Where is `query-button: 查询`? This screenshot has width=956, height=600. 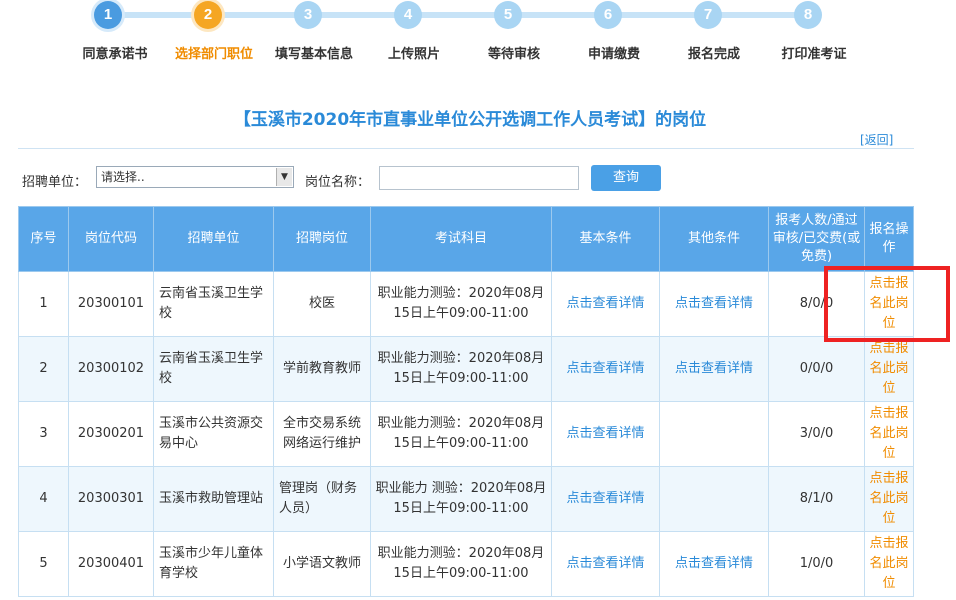 query-button: 查询 is located at coordinates (626, 178).